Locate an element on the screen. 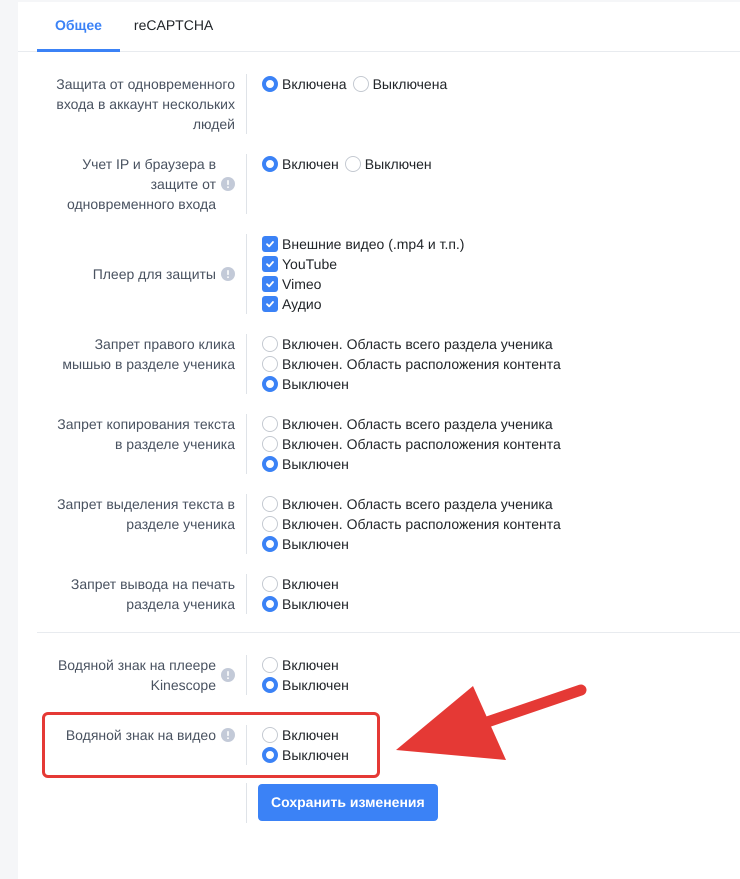 This screenshot has width=740, height=879. tab: reCAPTCHA is located at coordinates (174, 27).